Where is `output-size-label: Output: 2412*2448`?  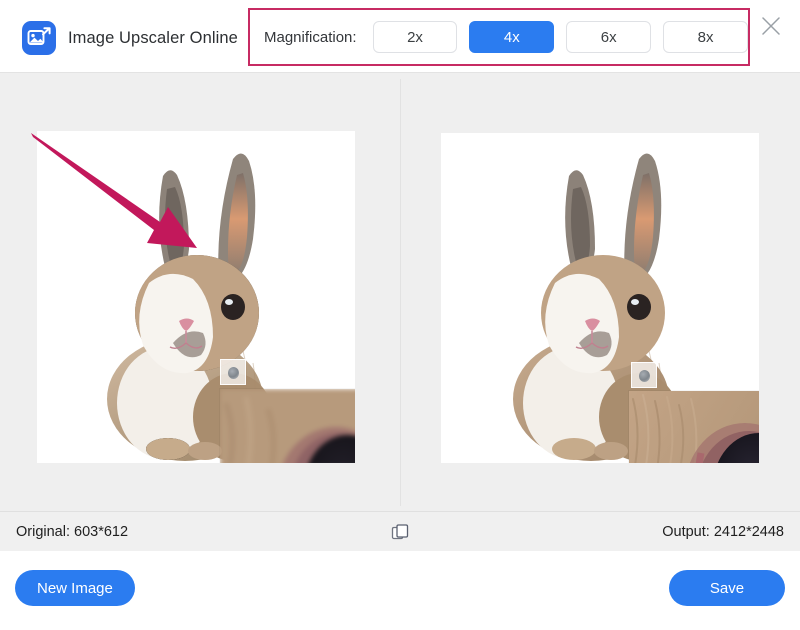 output-size-label: Output: 2412*2448 is located at coordinates (723, 531).